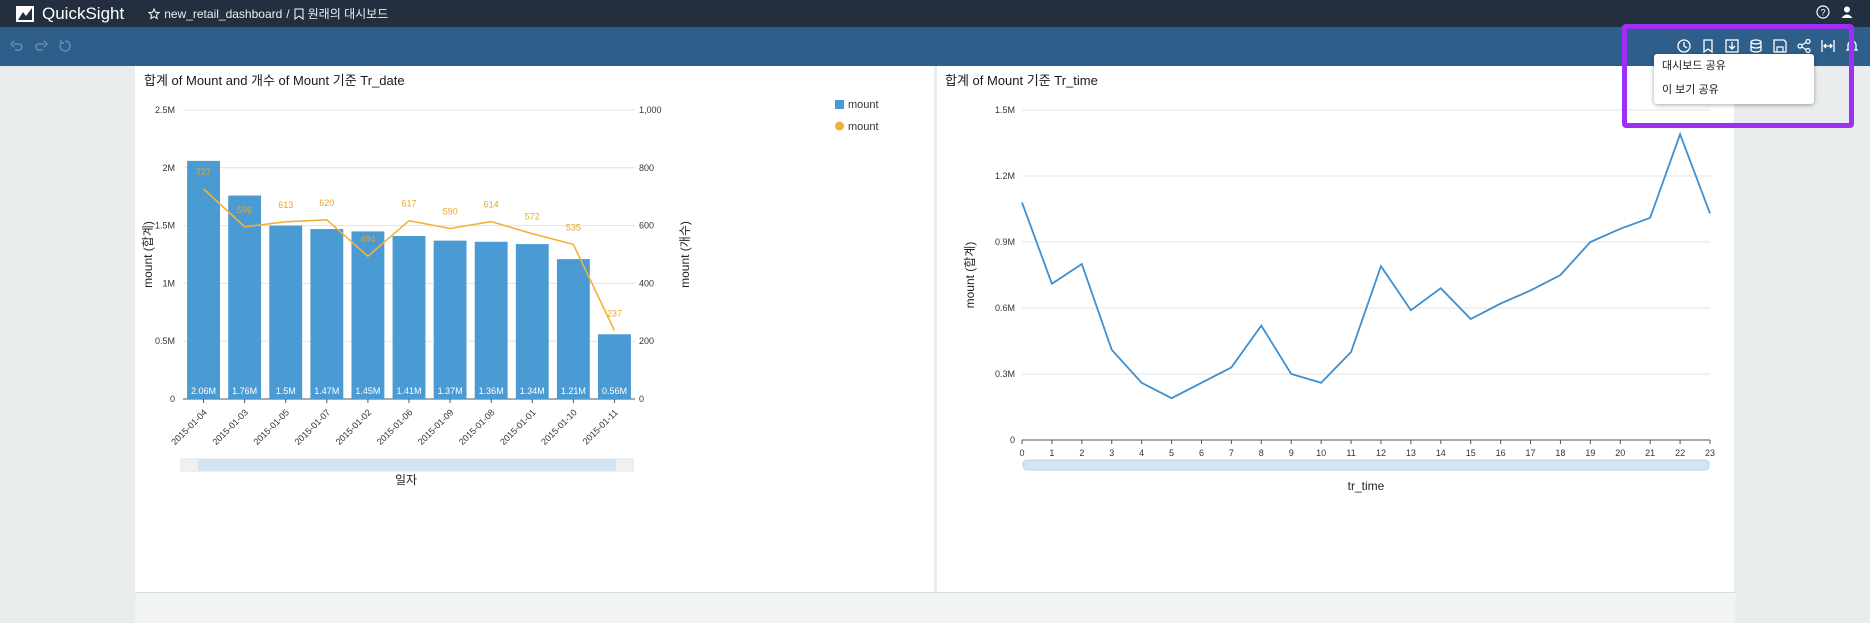 This screenshot has height=623, width=1870. What do you see at coordinates (614, 391) in the screenshot?
I see `bar-data-label: 0.56M` at bounding box center [614, 391].